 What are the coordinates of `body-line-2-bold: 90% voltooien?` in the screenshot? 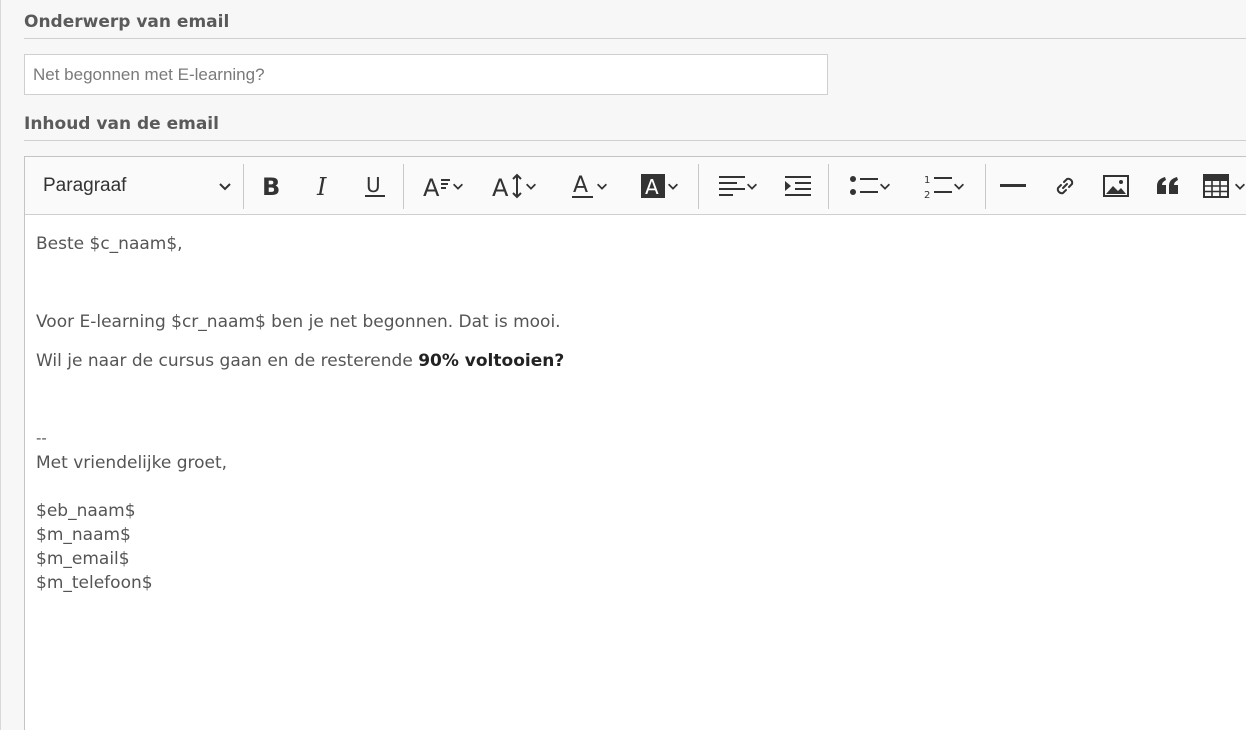 It's located at (491, 361).